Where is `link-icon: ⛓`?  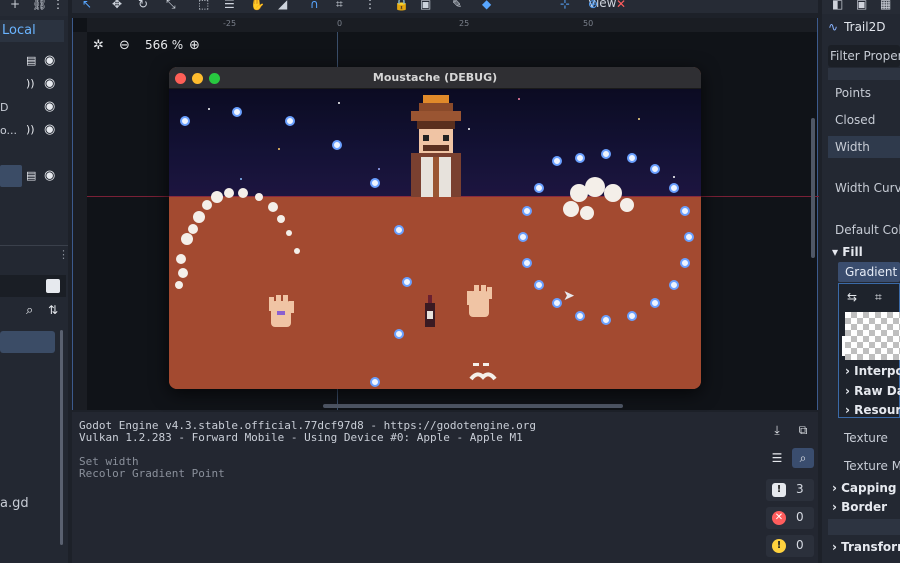 link-icon: ⛓ is located at coordinates (39, 5).